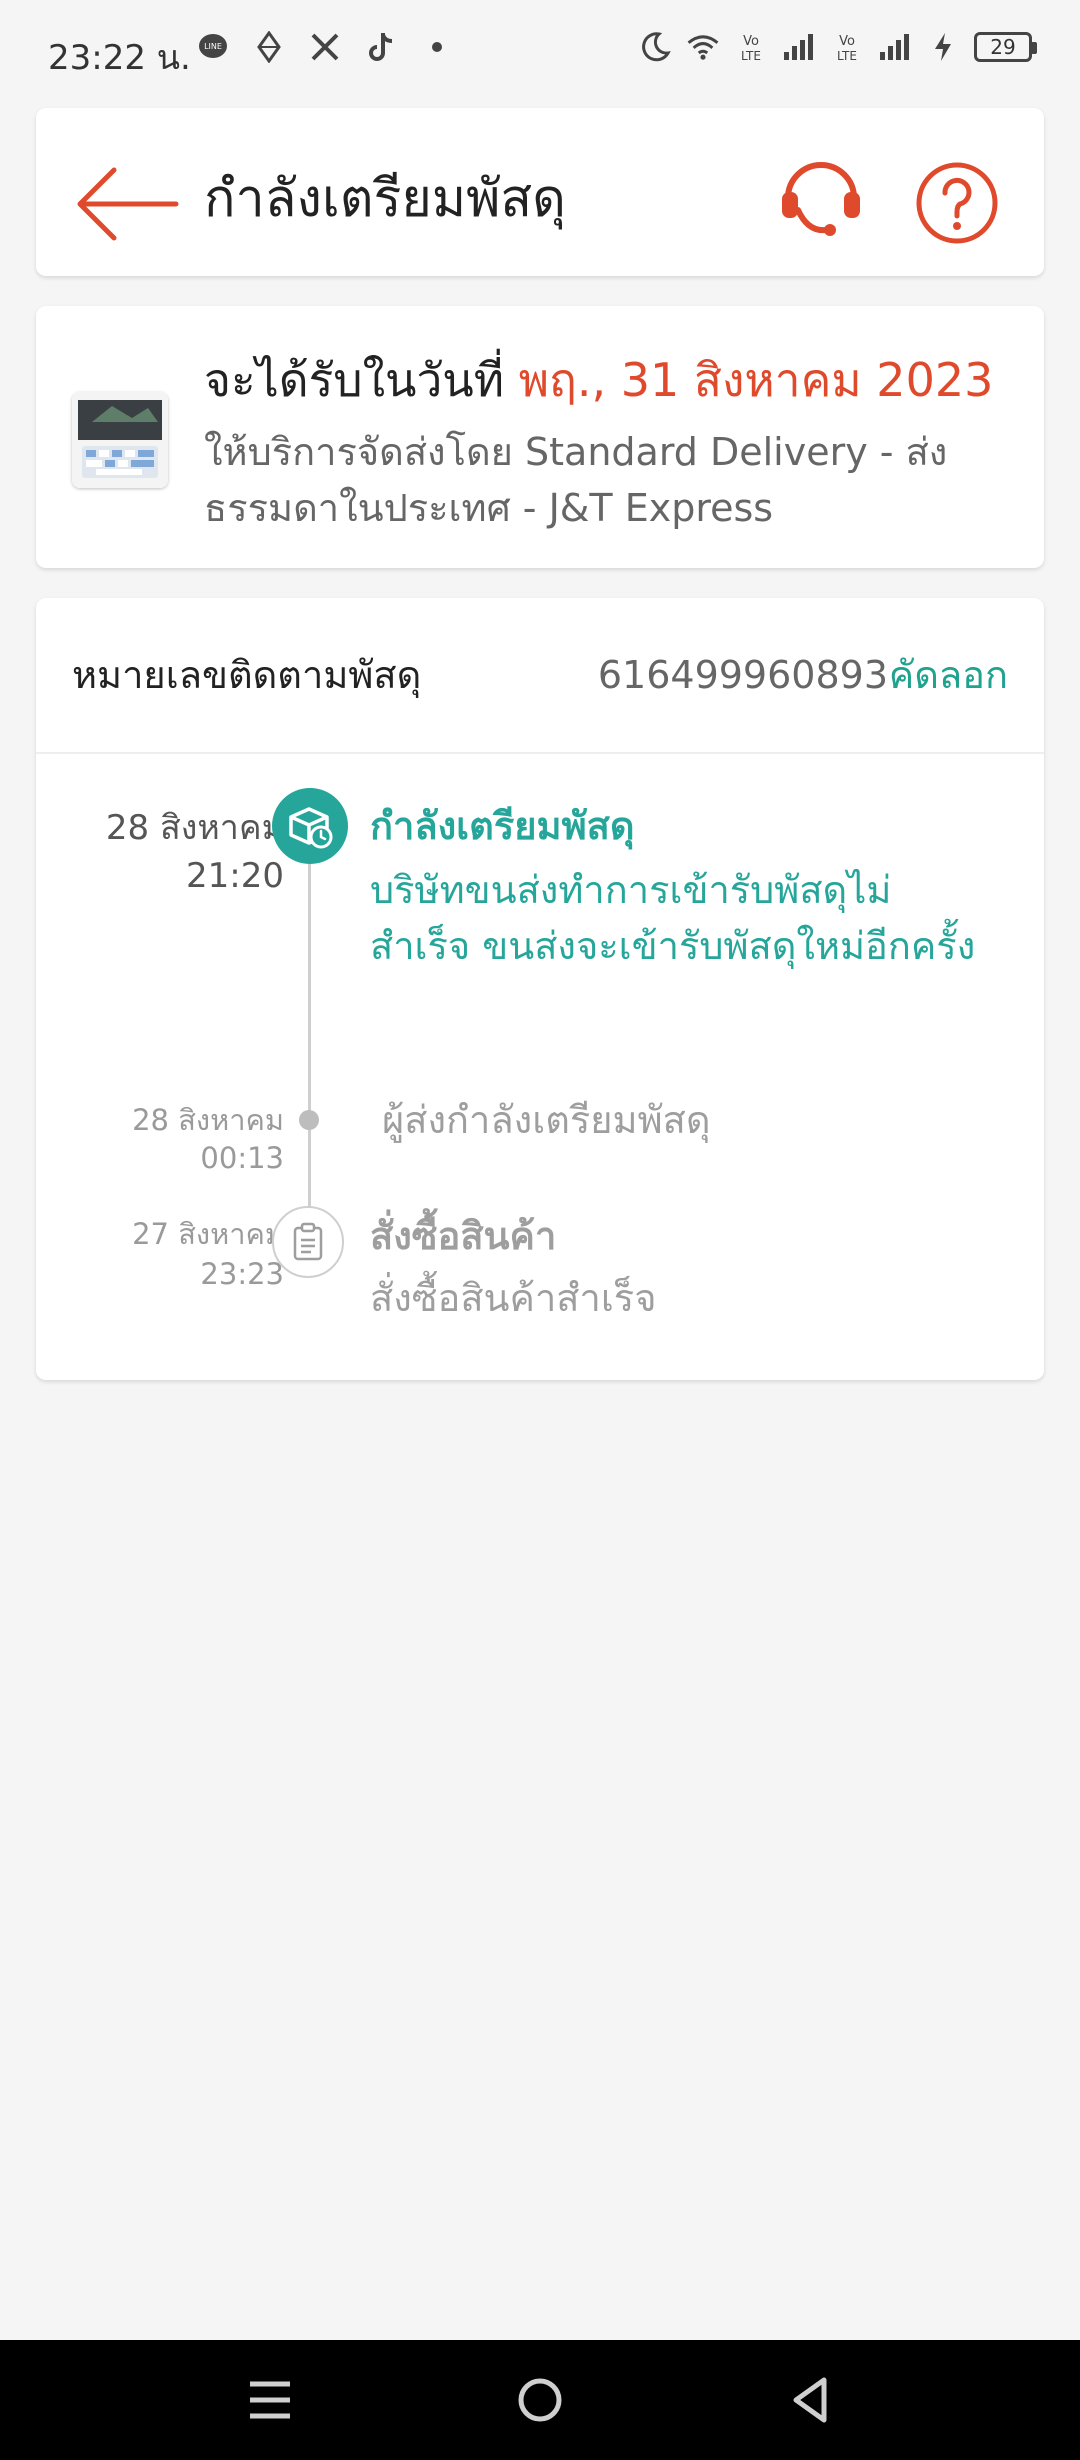 The height and width of the screenshot is (2460, 1080). I want to click on svg-text: LINE, so click(213, 46).